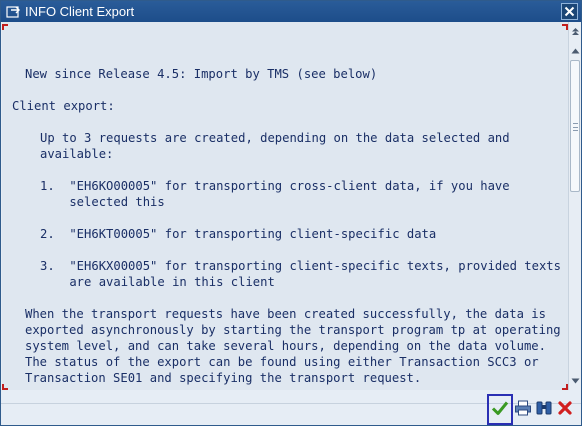 Image resolution: width=582 pixels, height=426 pixels. What do you see at coordinates (291, 11) in the screenshot?
I see `title-bar: INFO Client Export` at bounding box center [291, 11].